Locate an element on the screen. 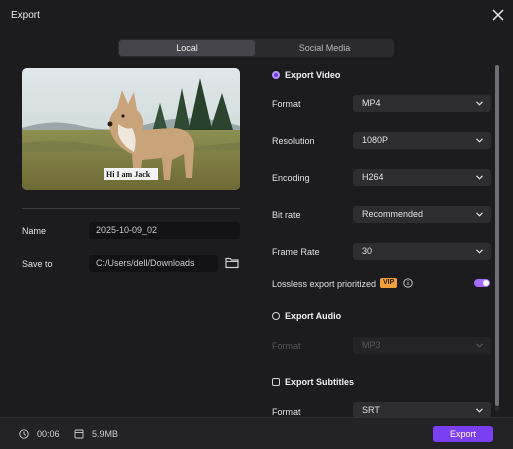 The height and width of the screenshot is (449, 513). export-subtitles-checkbox is located at coordinates (276, 382).